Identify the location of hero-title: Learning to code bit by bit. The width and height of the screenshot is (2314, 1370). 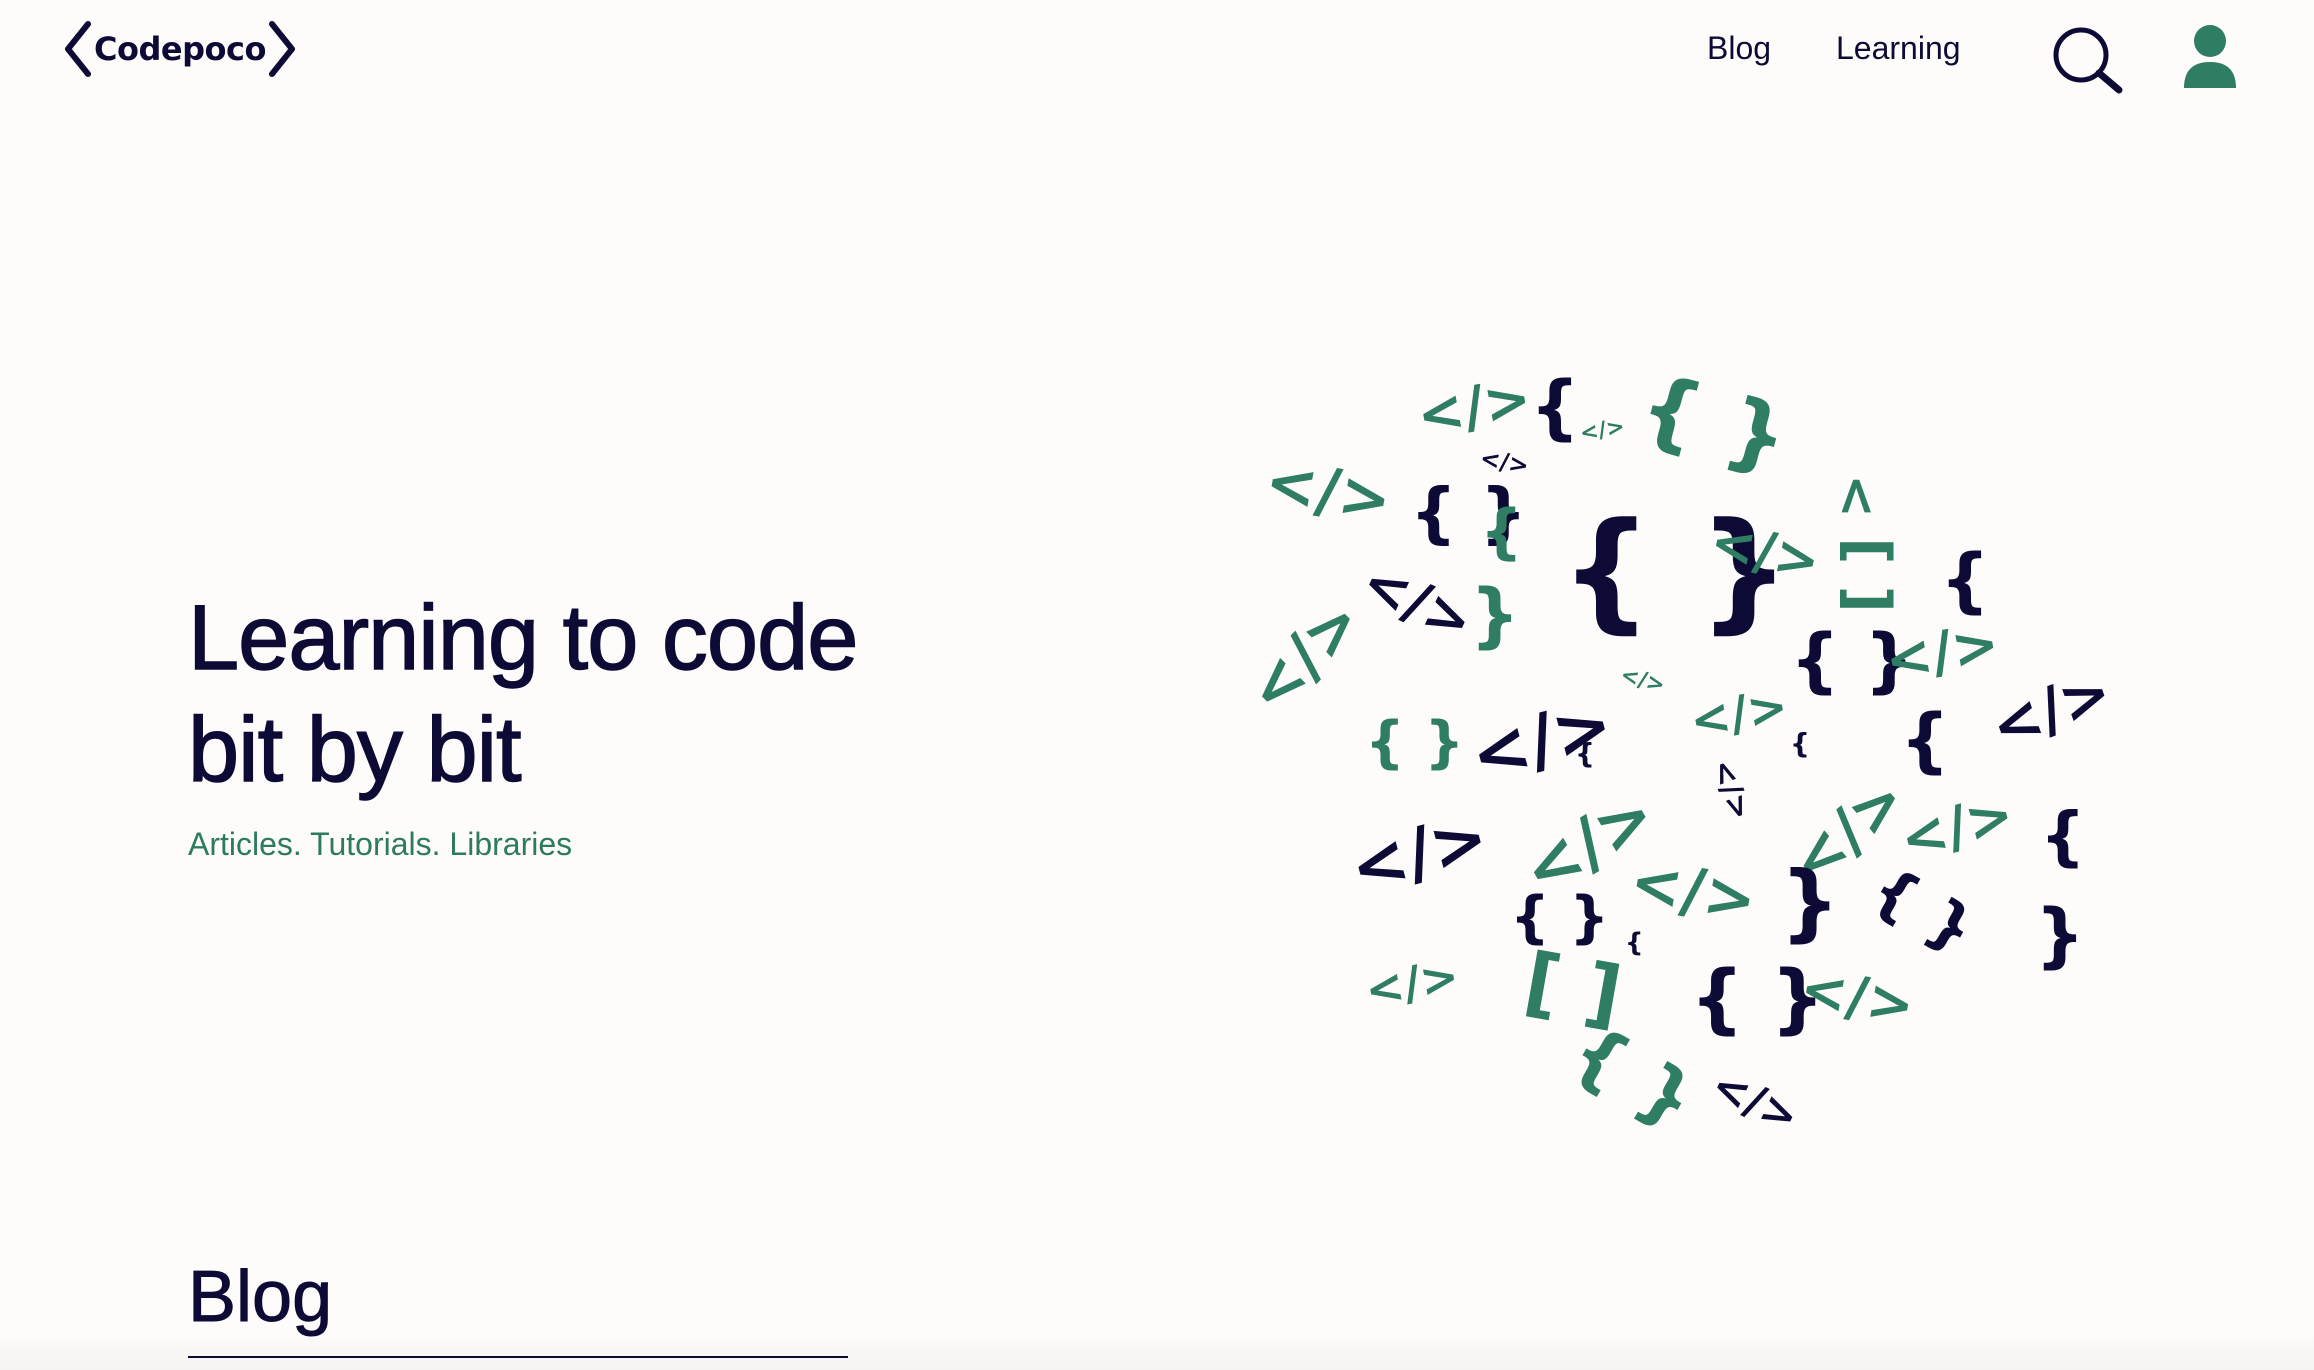
(587, 694).